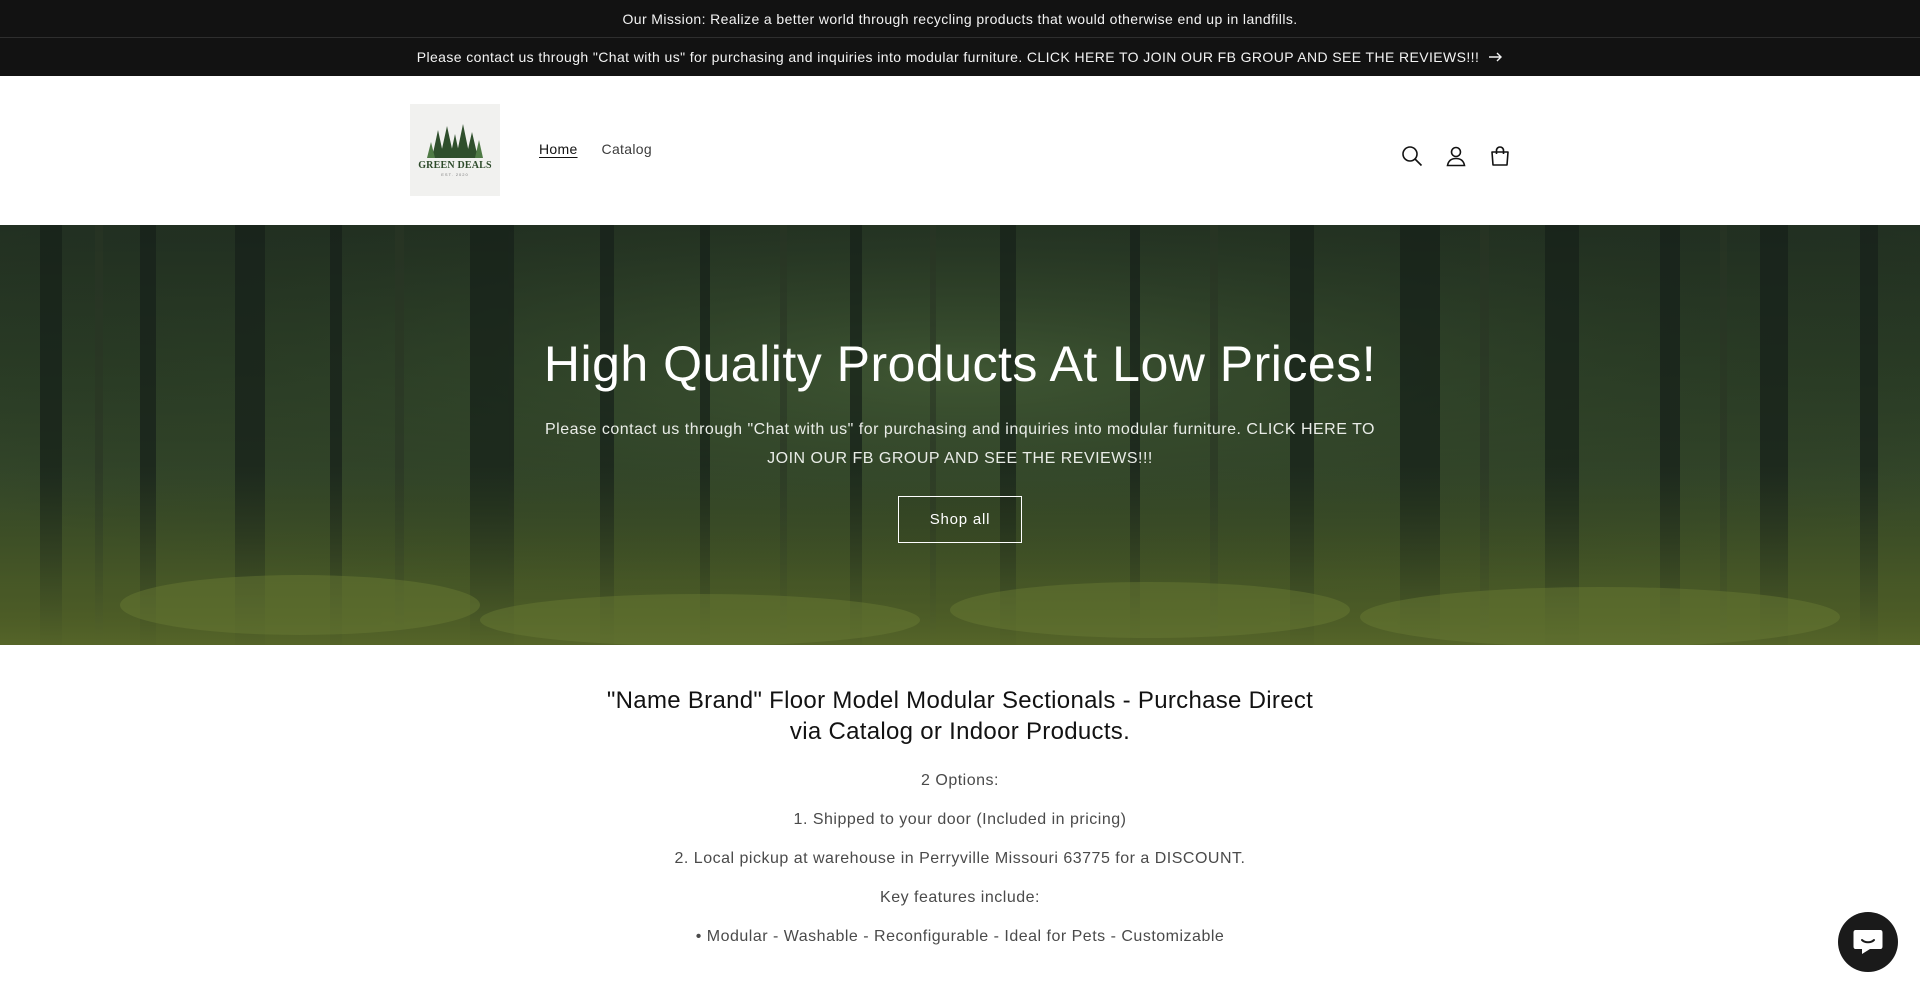 The image size is (1920, 993). I want to click on cart-button, so click(1500, 156).